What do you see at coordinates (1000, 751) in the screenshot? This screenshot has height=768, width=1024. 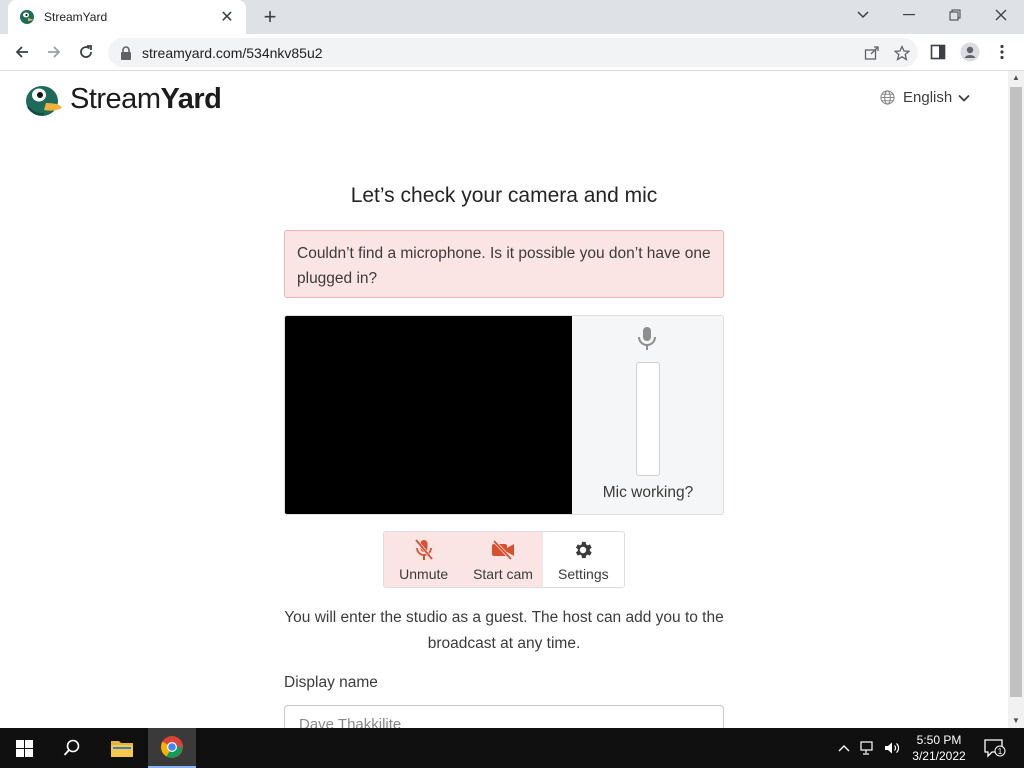 I see `notification-count: 1` at bounding box center [1000, 751].